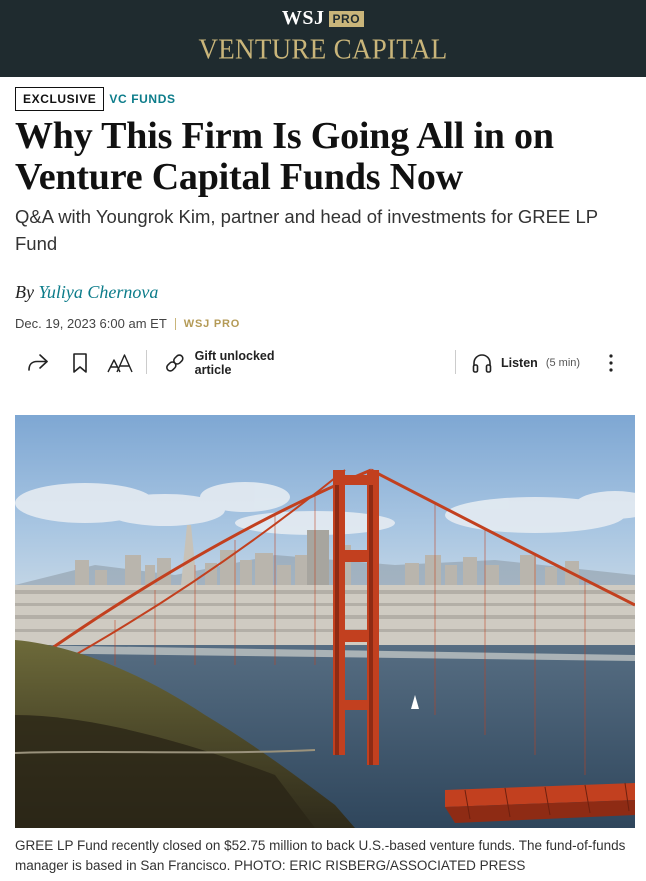  Describe the element at coordinates (303, 18) in the screenshot. I see `wsj-logo: WSJ` at that location.